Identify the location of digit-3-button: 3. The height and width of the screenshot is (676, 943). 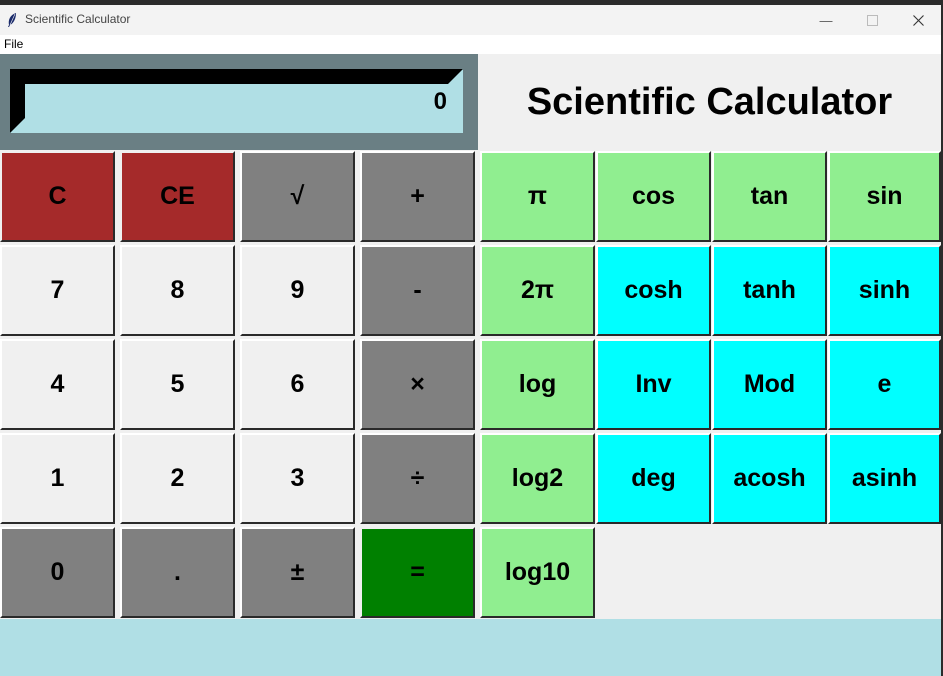
(297, 478).